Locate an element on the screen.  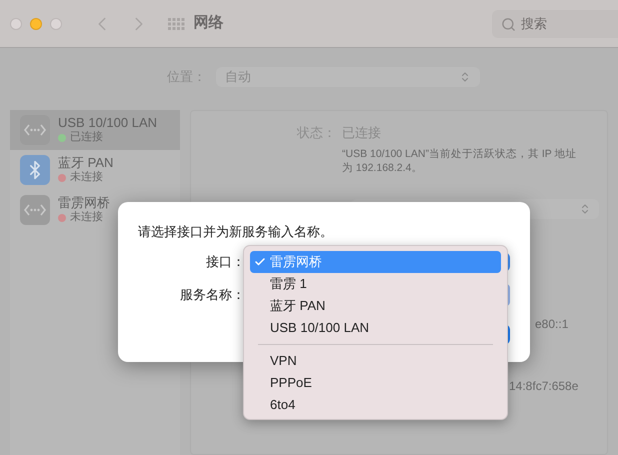
menu-item: 6to4 is located at coordinates (375, 405).